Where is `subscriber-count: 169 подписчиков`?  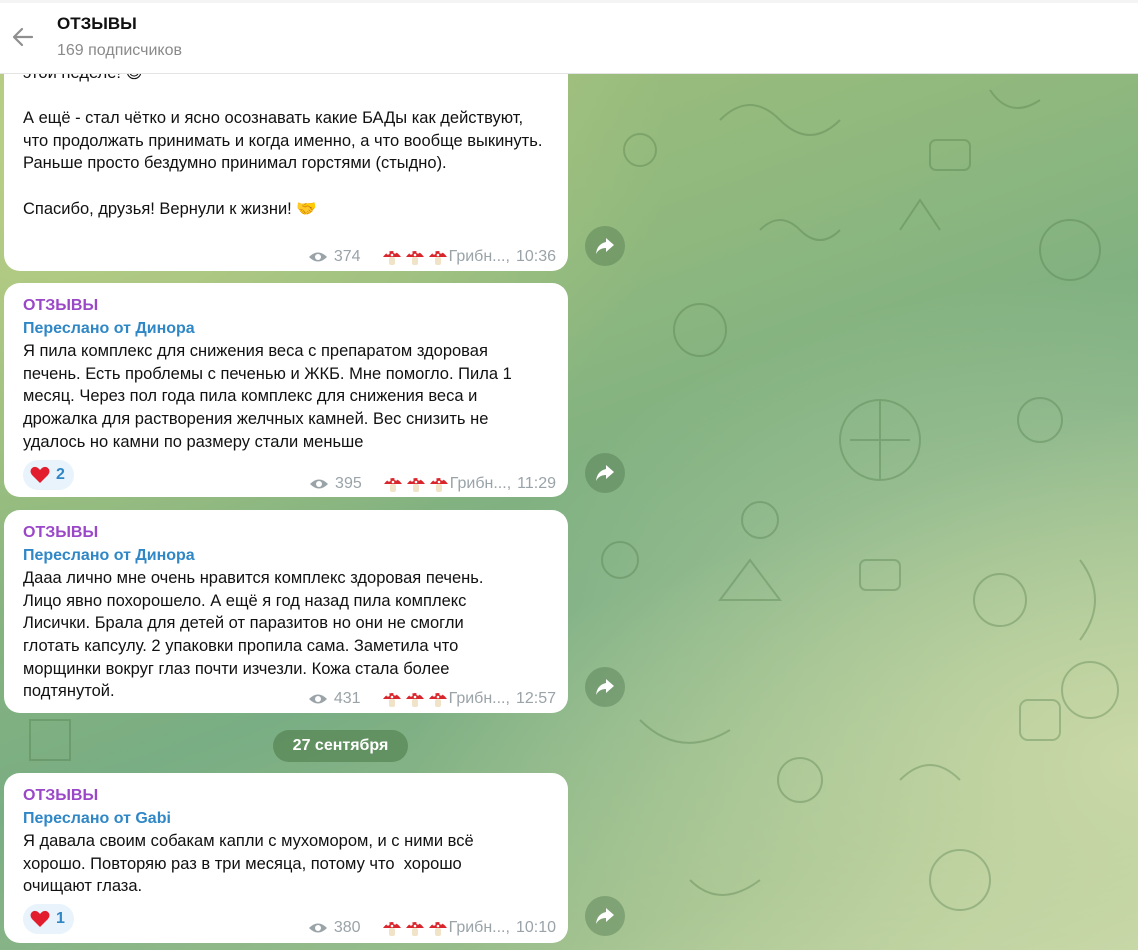 subscriber-count: 169 подписчиков is located at coordinates (119, 50).